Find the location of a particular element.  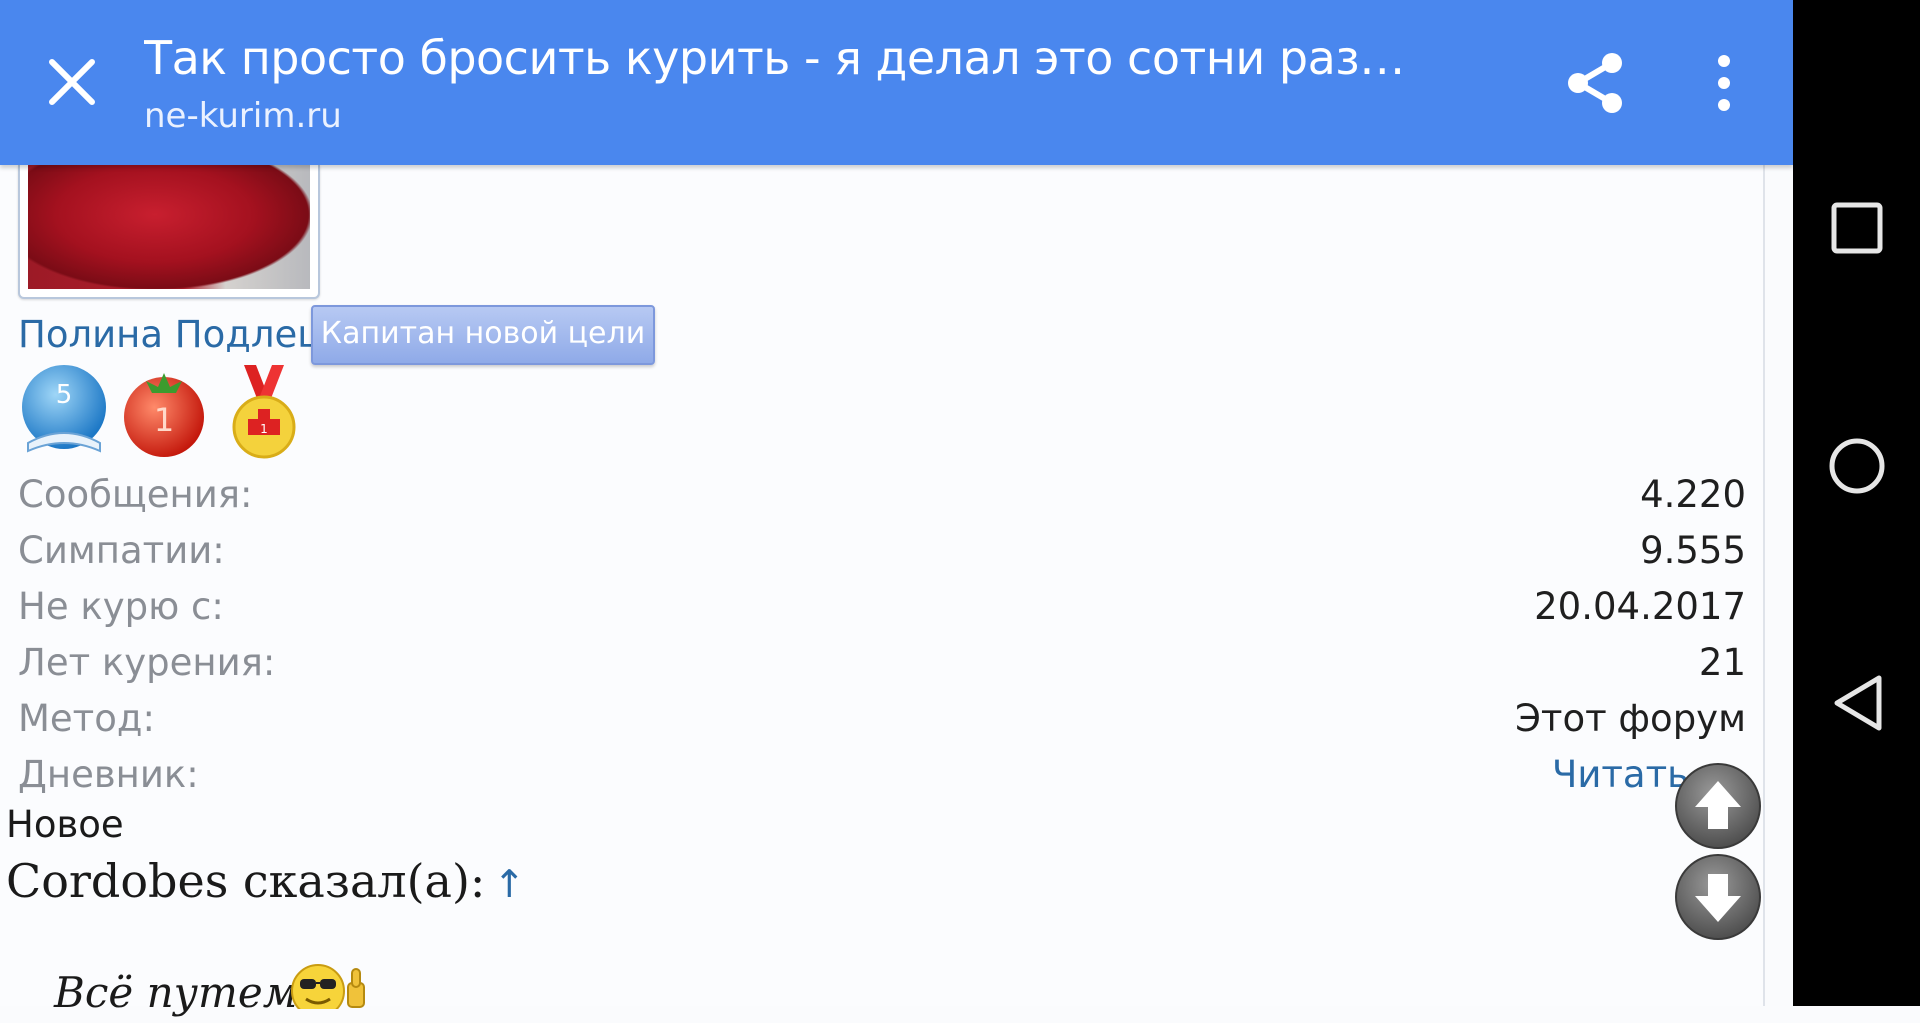

stat-label: Метод: is located at coordinates (86, 718).